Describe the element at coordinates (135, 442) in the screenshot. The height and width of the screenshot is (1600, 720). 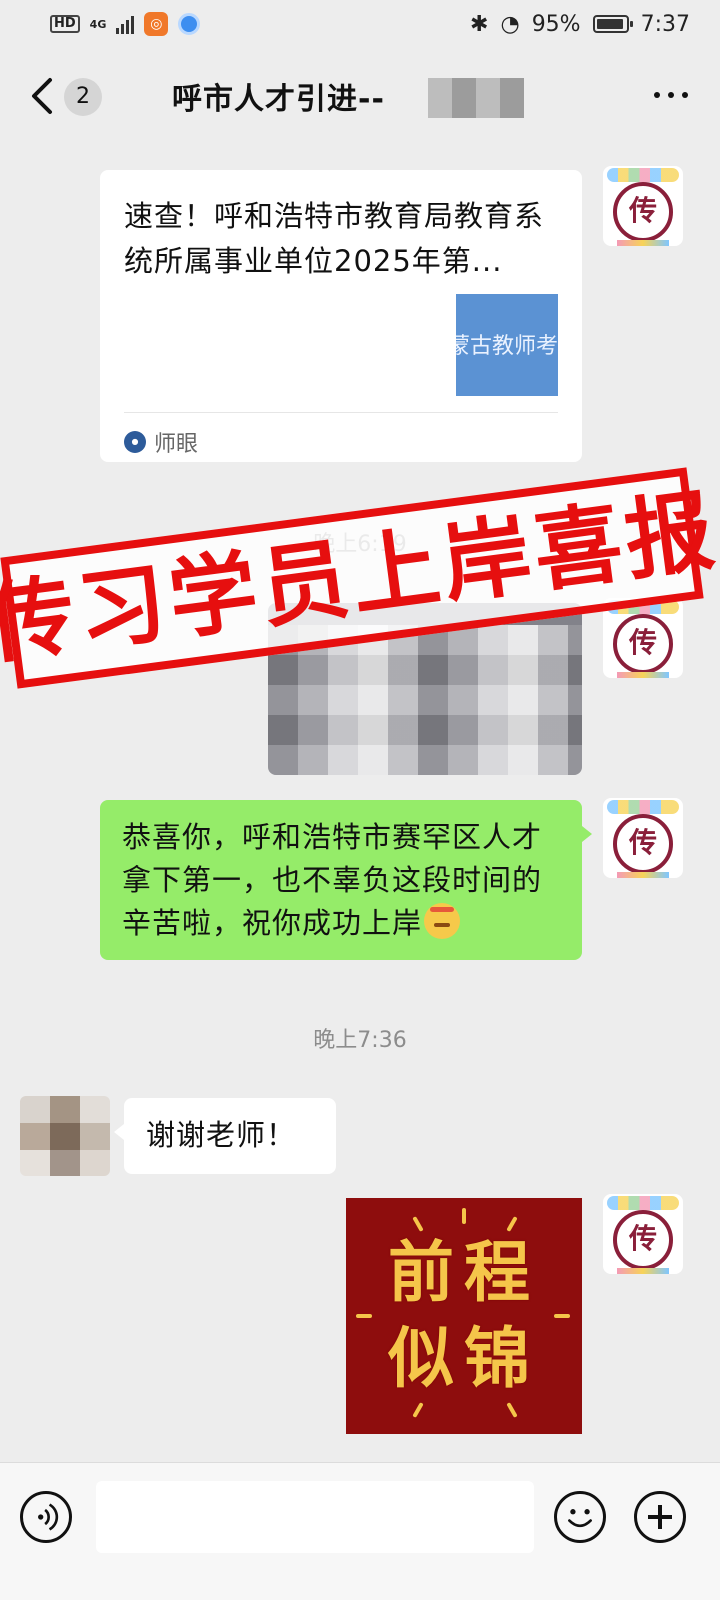
I see `source-logo-icon: ●` at that location.